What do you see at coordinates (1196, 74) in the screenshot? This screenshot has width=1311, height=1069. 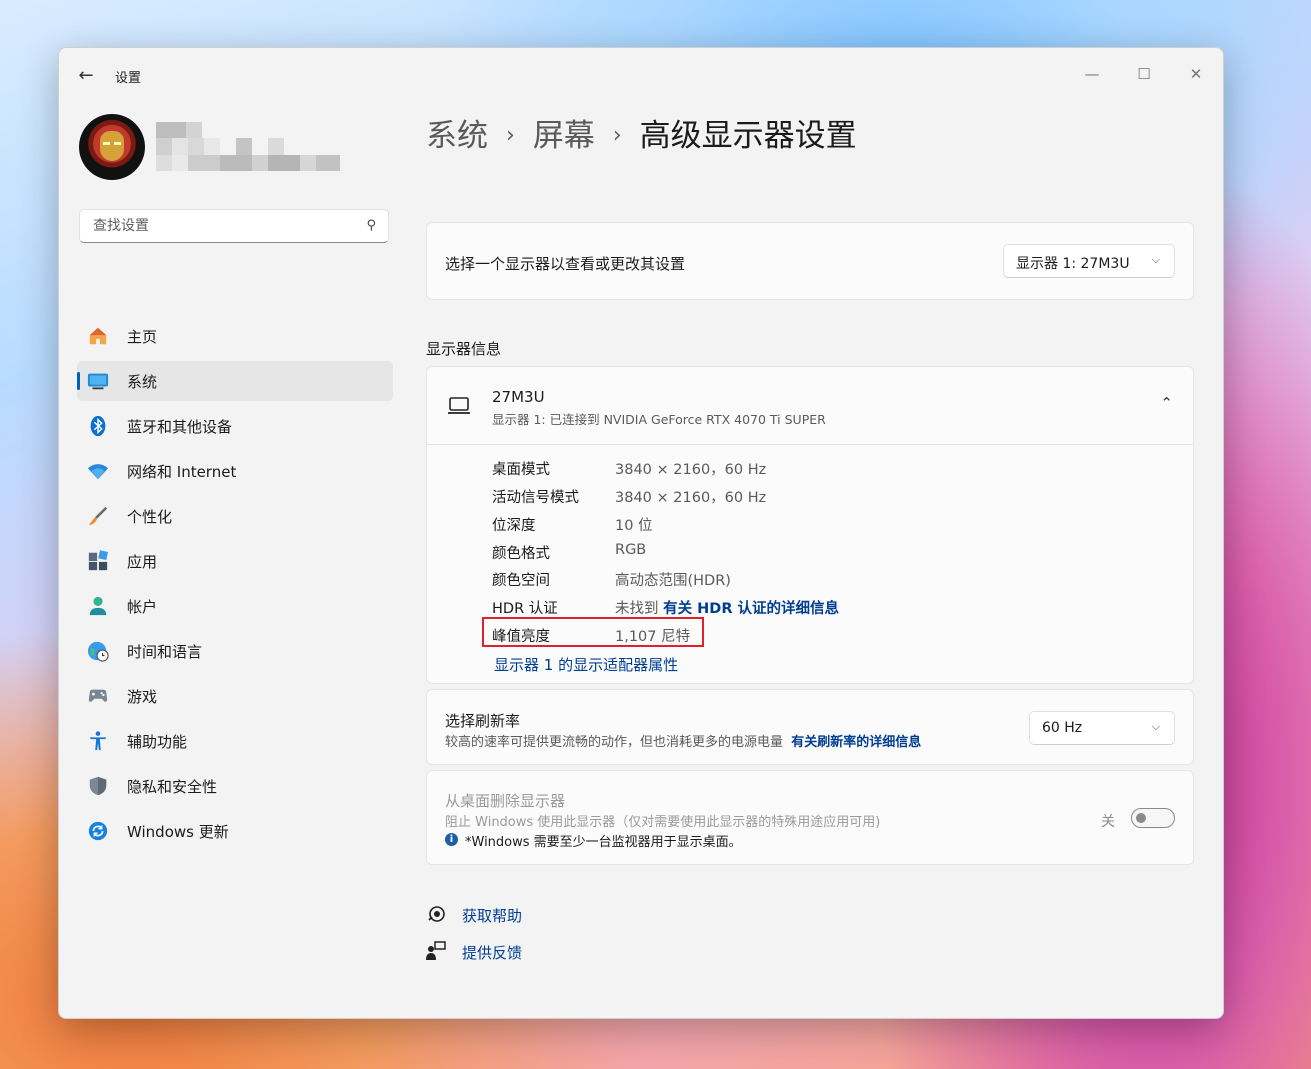 I see `close-button: ✕` at bounding box center [1196, 74].